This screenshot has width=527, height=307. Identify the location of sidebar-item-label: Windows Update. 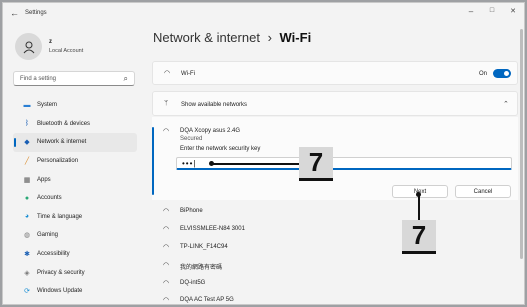
(60, 291).